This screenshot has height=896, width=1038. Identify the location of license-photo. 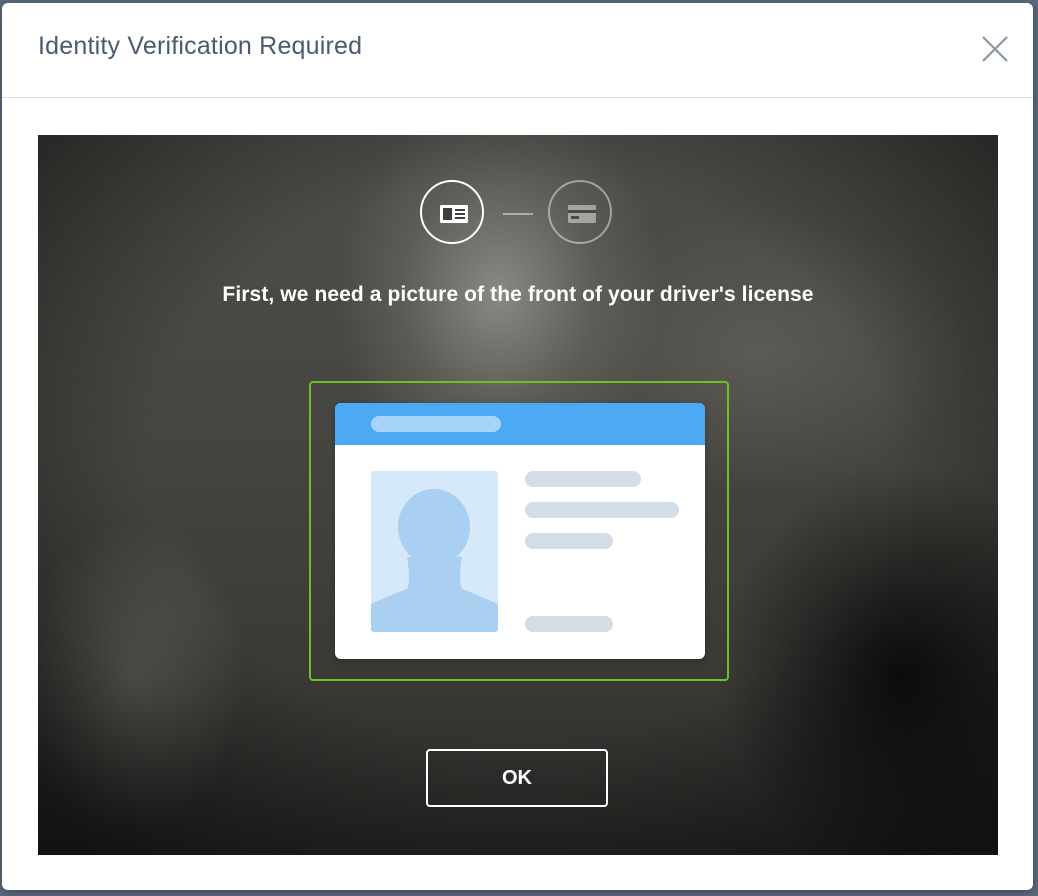
(434, 551).